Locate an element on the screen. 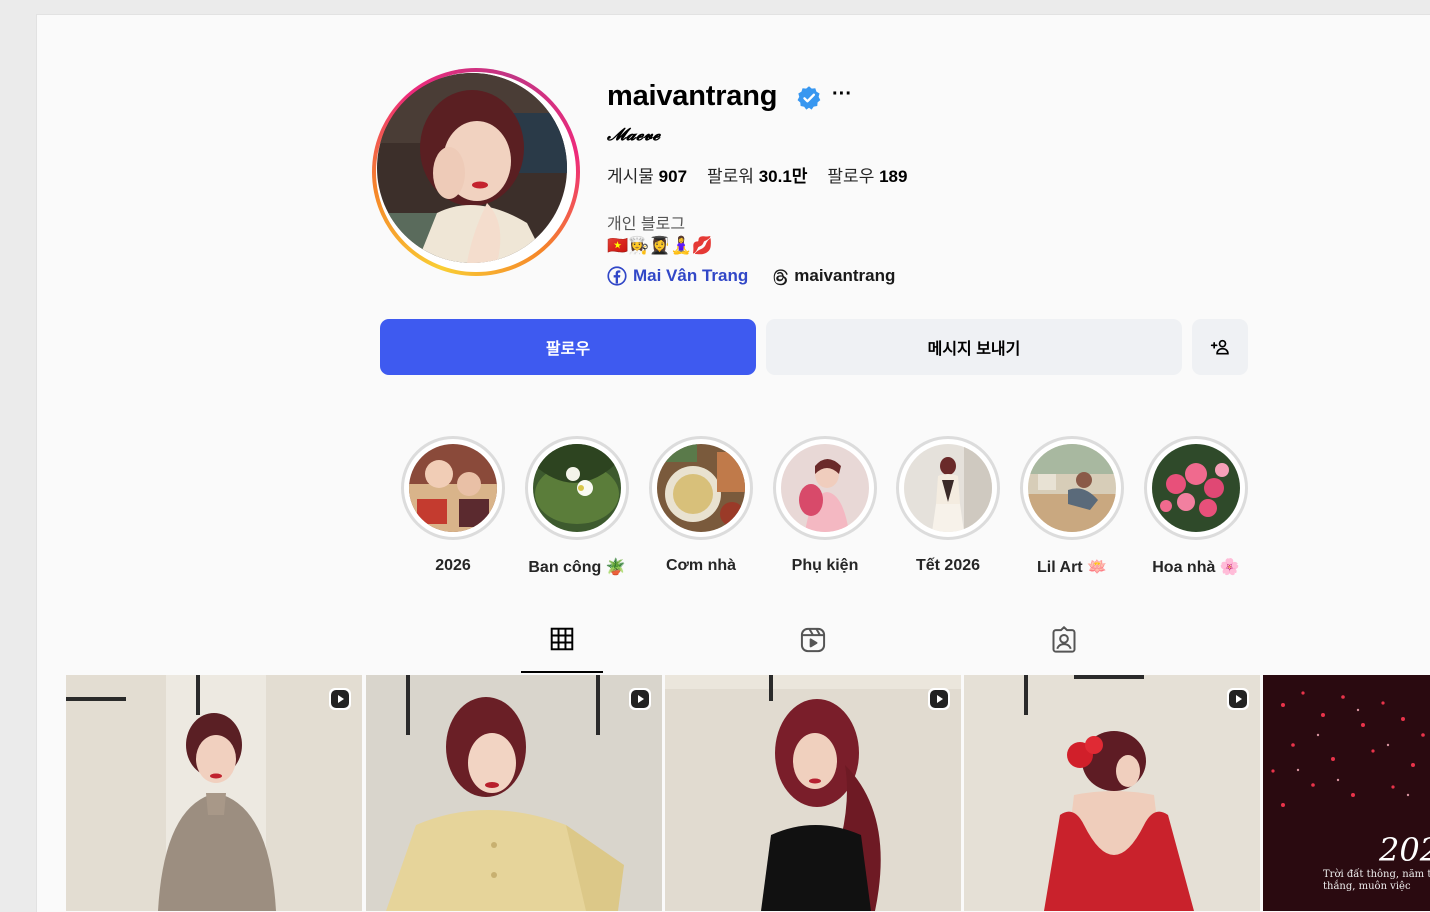  tab-posts is located at coordinates (562, 650).